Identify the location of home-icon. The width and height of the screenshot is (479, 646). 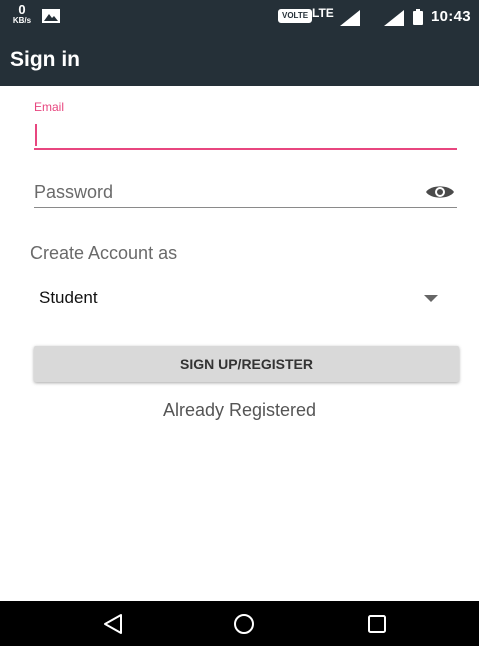
(244, 624).